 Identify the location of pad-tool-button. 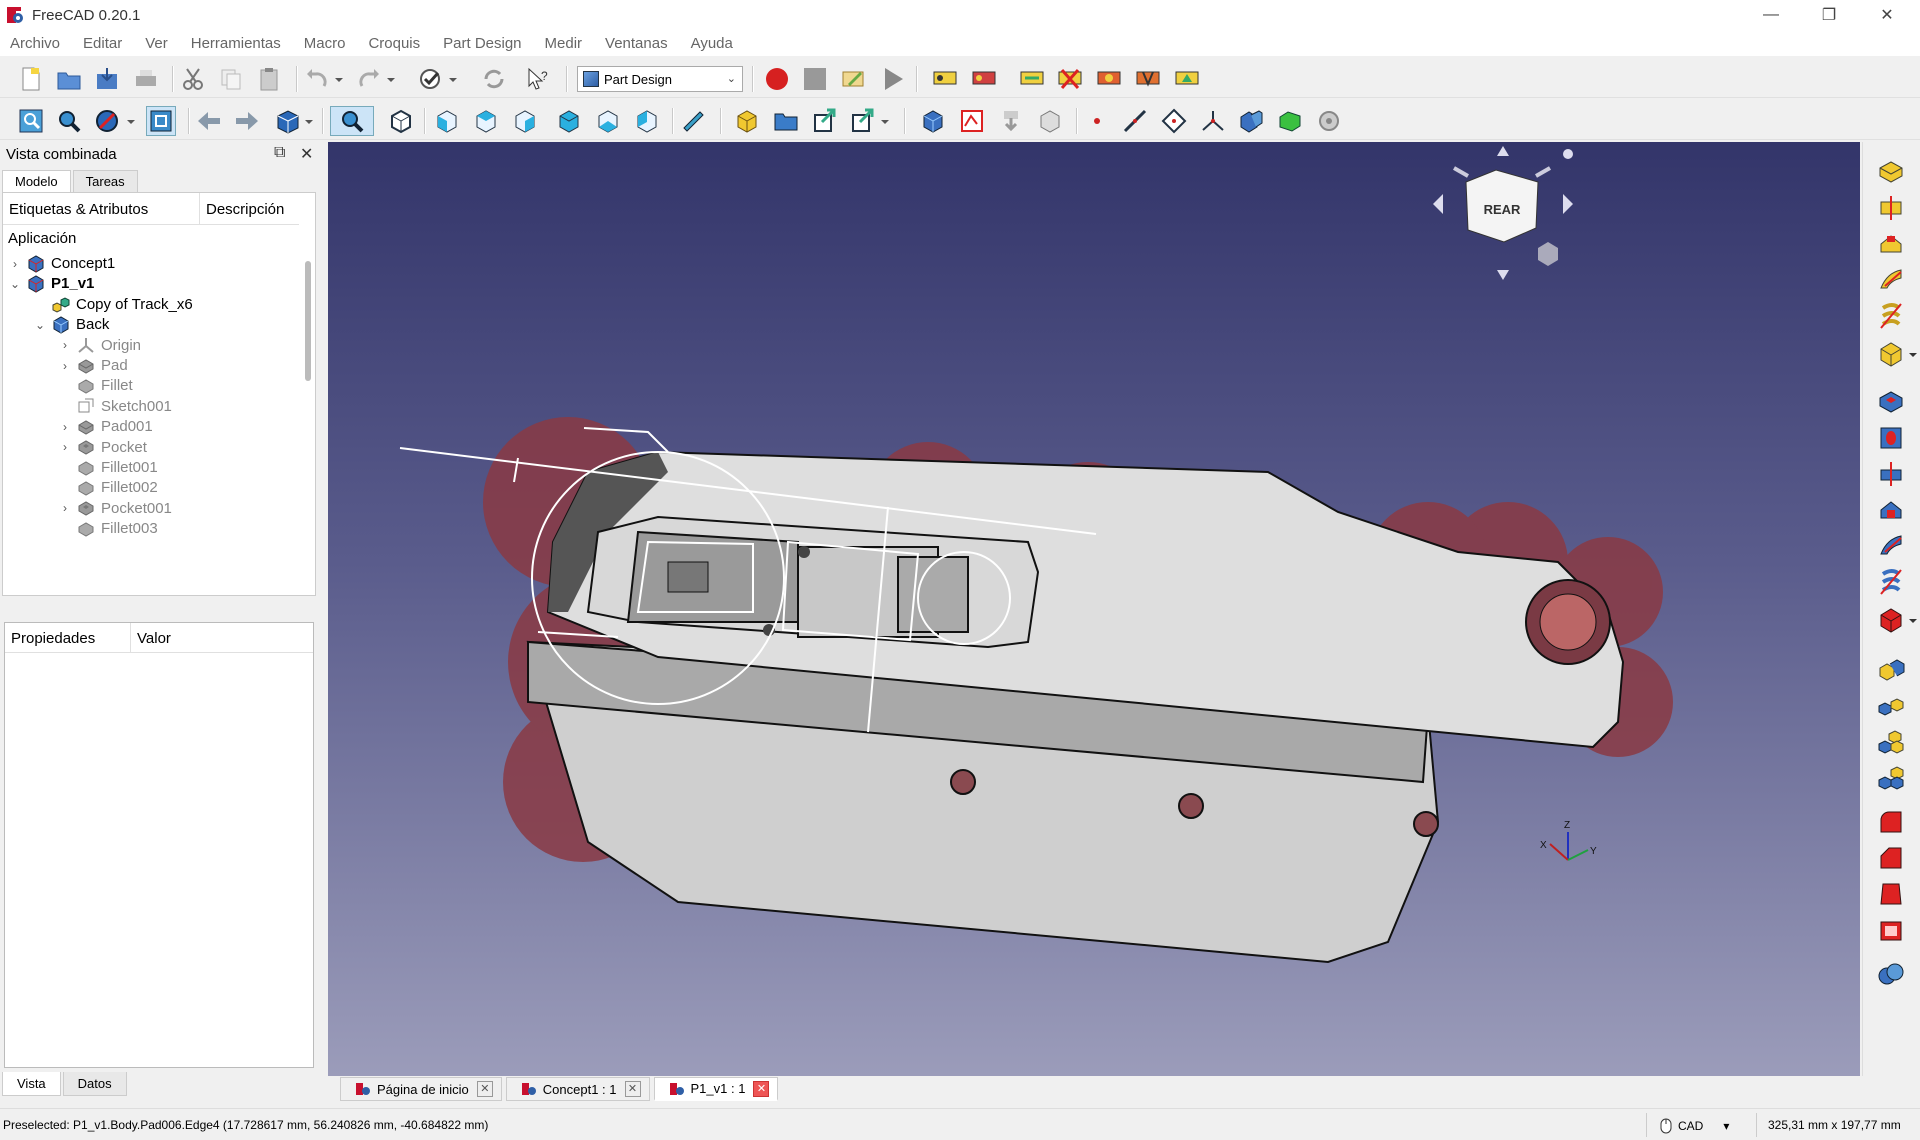
(1891, 172).